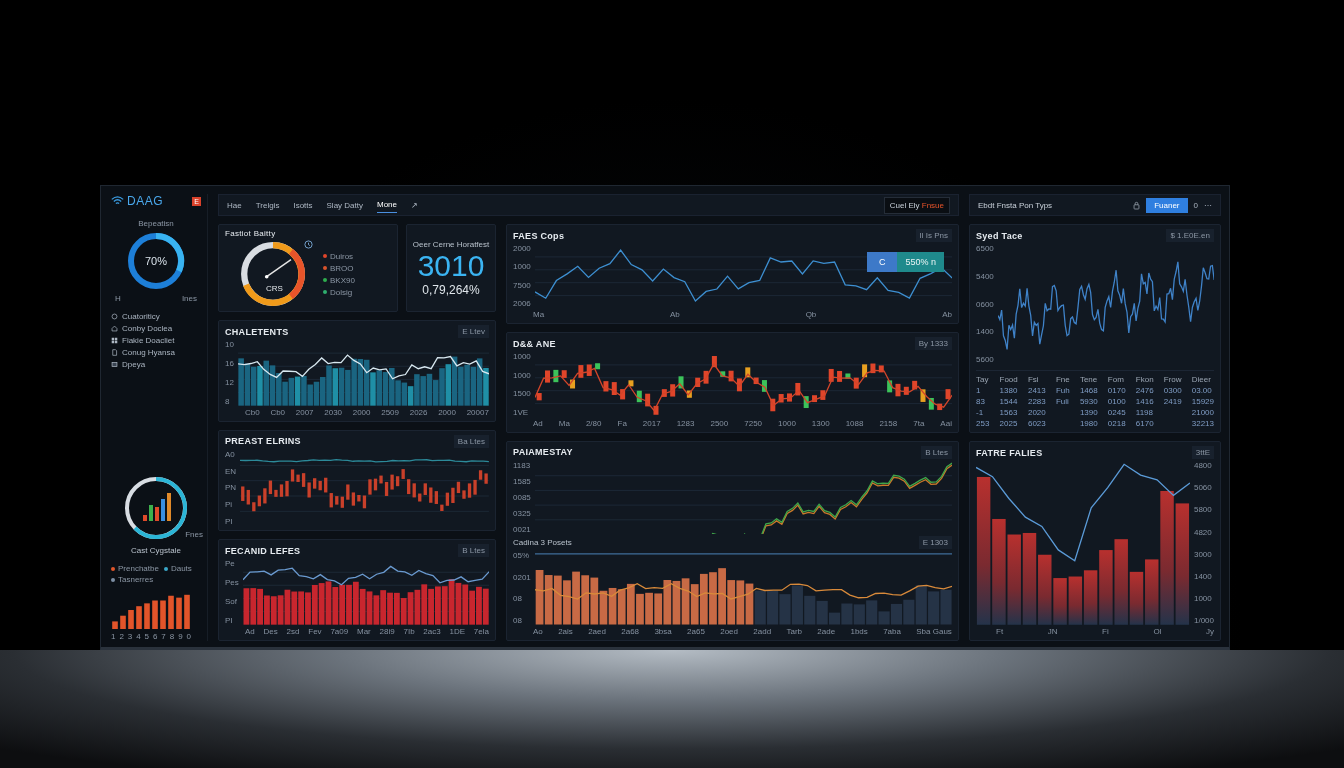  What do you see at coordinates (418, 412) in the screenshot?
I see `axis-label: 2026` at bounding box center [418, 412].